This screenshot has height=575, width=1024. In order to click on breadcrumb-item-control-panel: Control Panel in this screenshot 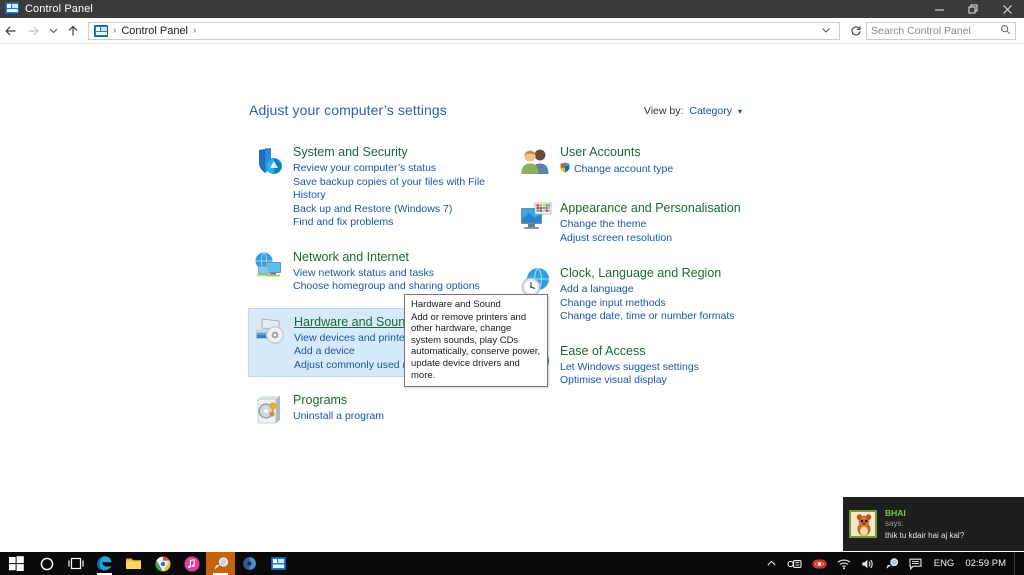, I will do `click(154, 31)`.